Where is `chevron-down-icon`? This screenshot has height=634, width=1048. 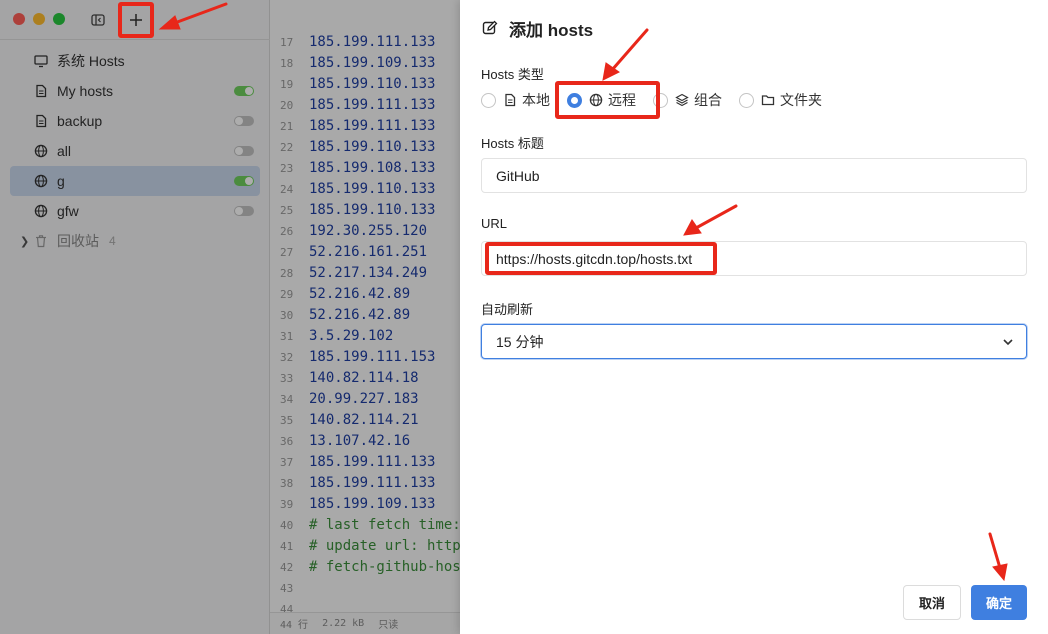 chevron-down-icon is located at coordinates (1008, 342).